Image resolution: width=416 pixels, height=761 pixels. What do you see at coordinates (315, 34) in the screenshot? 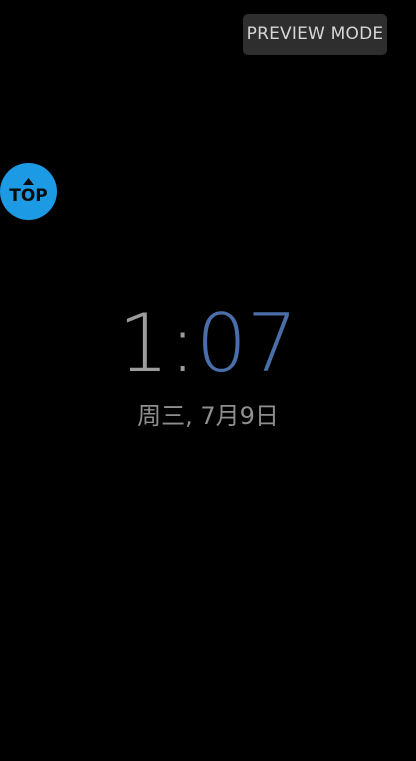
I see `preview-mode-badge: PREVIEW MODE` at bounding box center [315, 34].